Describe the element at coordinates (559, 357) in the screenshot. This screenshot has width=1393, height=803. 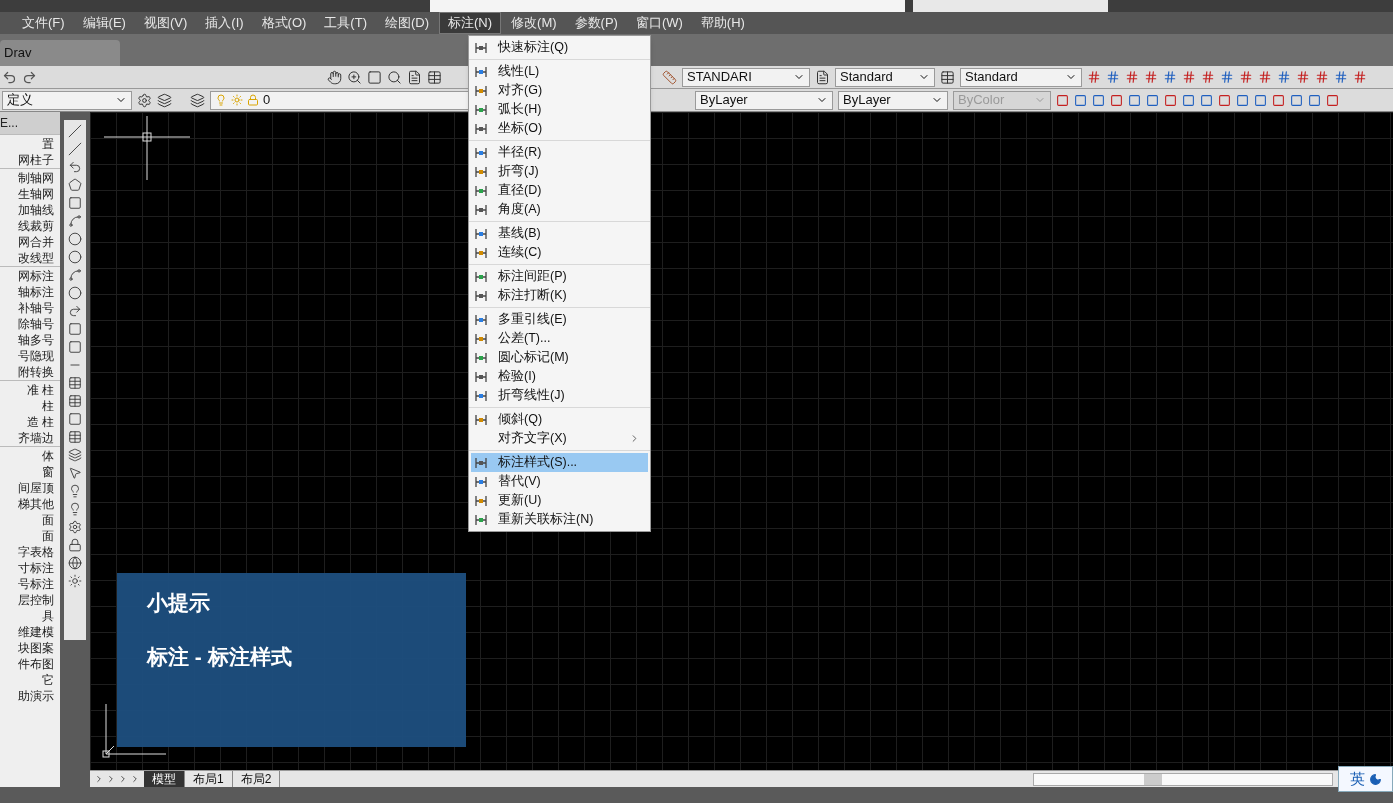
I see `menu-entry: 圆心标记(M)` at that location.